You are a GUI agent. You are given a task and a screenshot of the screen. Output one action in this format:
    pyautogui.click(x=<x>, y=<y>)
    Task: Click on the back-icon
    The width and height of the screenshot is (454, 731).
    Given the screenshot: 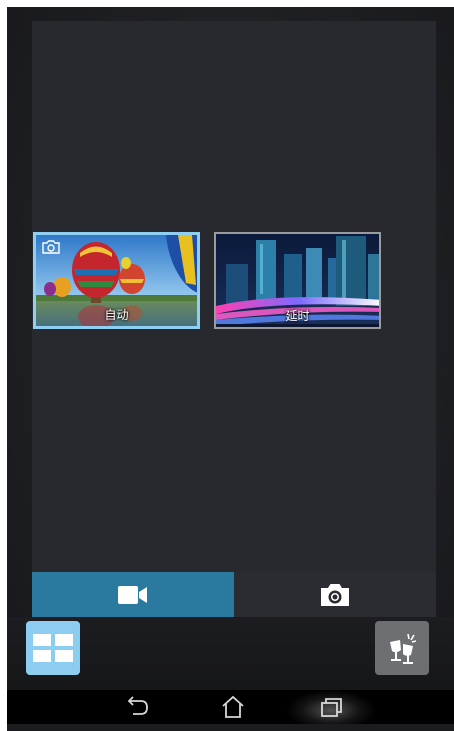 What is the action you would take?
    pyautogui.click(x=137, y=705)
    